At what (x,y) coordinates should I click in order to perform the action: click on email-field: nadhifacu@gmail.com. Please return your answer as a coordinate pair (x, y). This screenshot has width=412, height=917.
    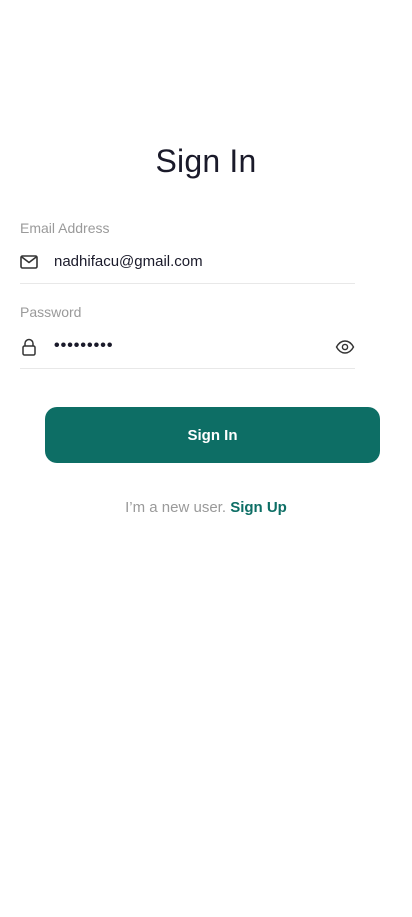
    Looking at the image, I should click on (187, 268).